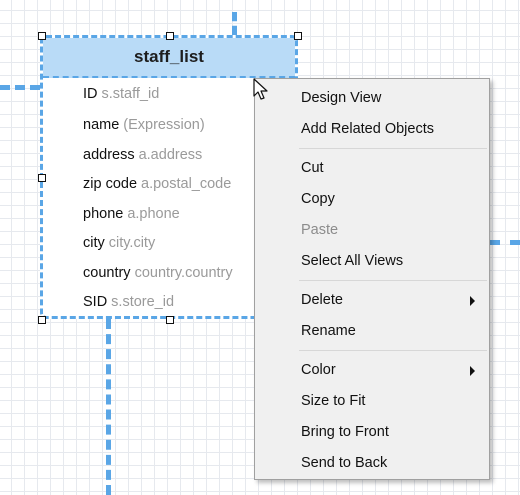 This screenshot has height=495, width=520. I want to click on field-source: city.city, so click(132, 243).